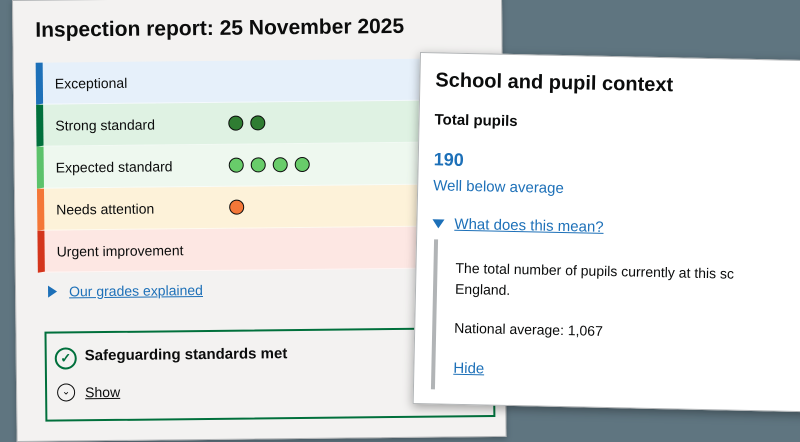 Image resolution: width=800 pixels, height=442 pixels. Describe the element at coordinates (498, 187) in the screenshot. I see `total-pupils-description: Well below average` at that location.